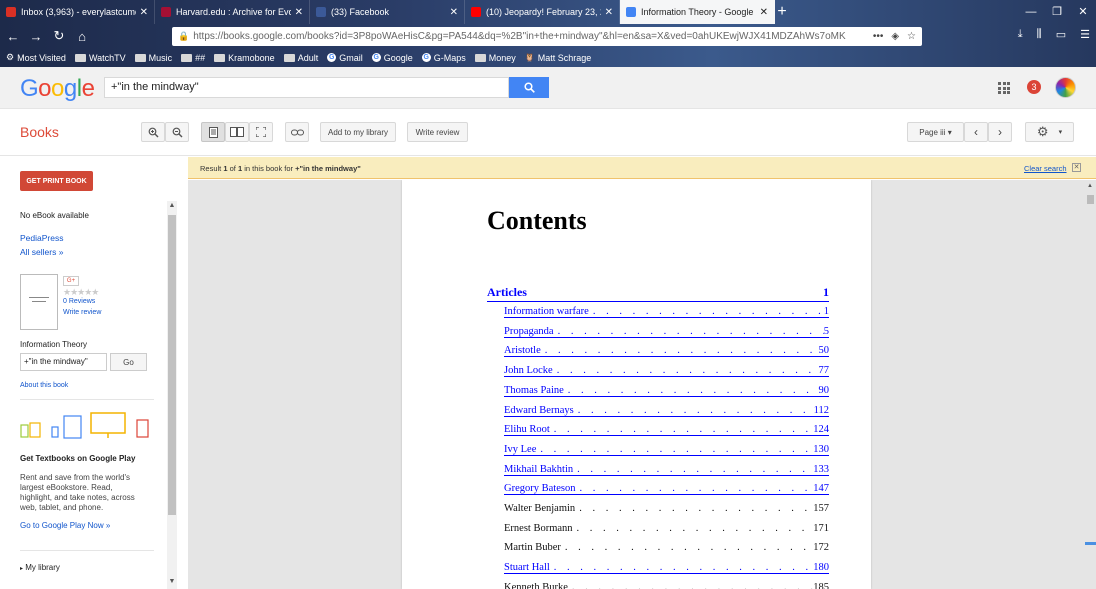  I want to click on bookmark-item: WatchTV, so click(100, 58).